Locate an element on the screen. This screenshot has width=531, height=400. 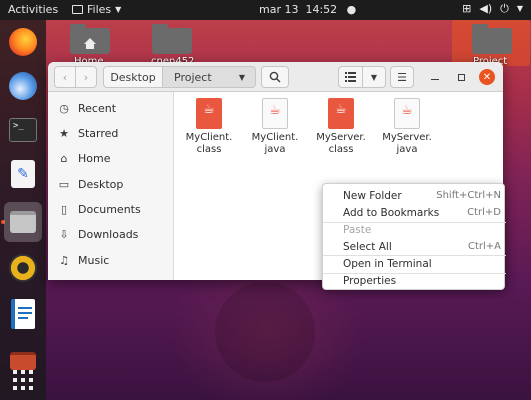
sidebar-item-label: Desktop is located at coordinates (101, 184).